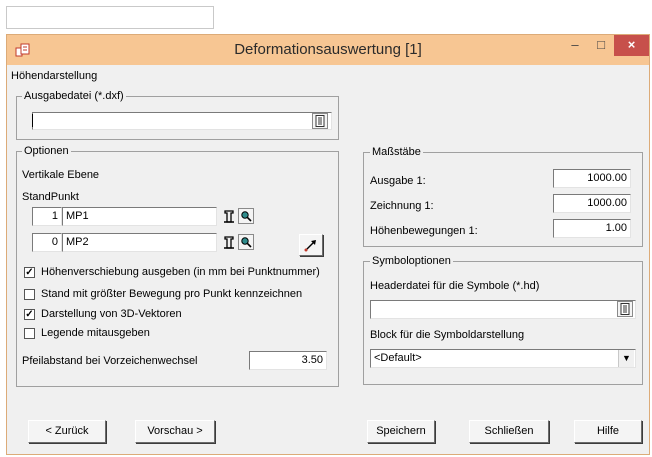 This screenshot has width=652, height=457. I want to click on 3d-vectors-checkbox: ✓, so click(29, 314).